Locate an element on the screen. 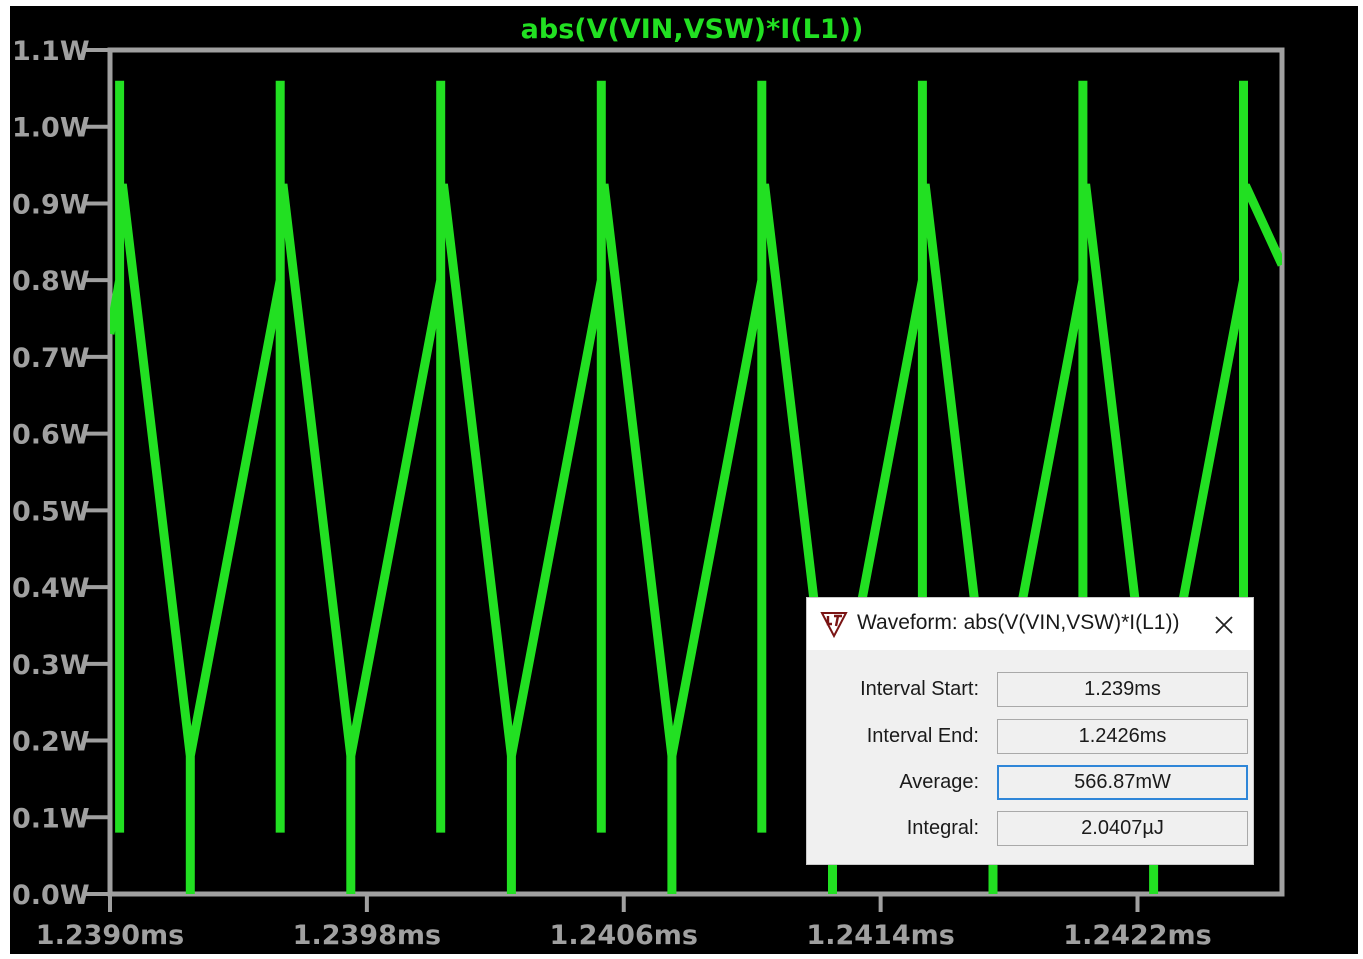 This screenshot has width=1363, height=959. integral-field: 2.0407µJ is located at coordinates (1122, 828).